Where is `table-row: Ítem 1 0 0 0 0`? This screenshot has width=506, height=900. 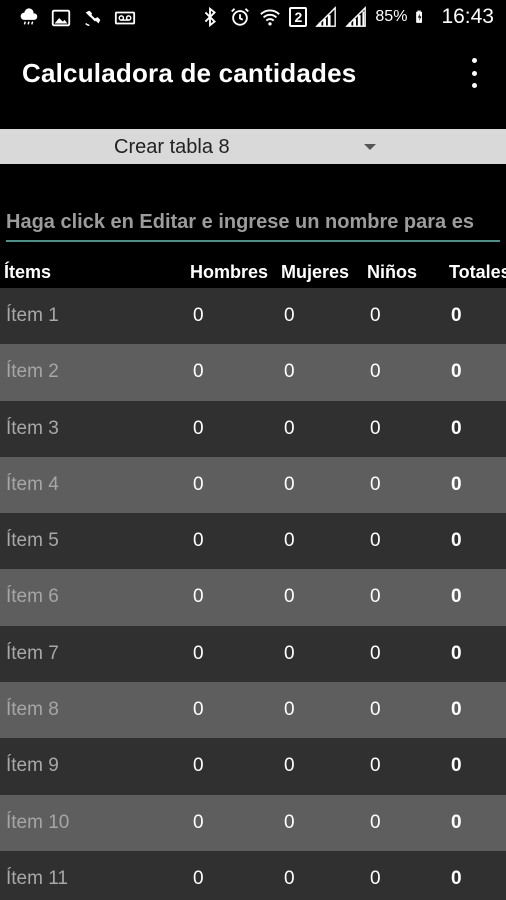 table-row: Ítem 1 0 0 0 0 is located at coordinates (253, 316).